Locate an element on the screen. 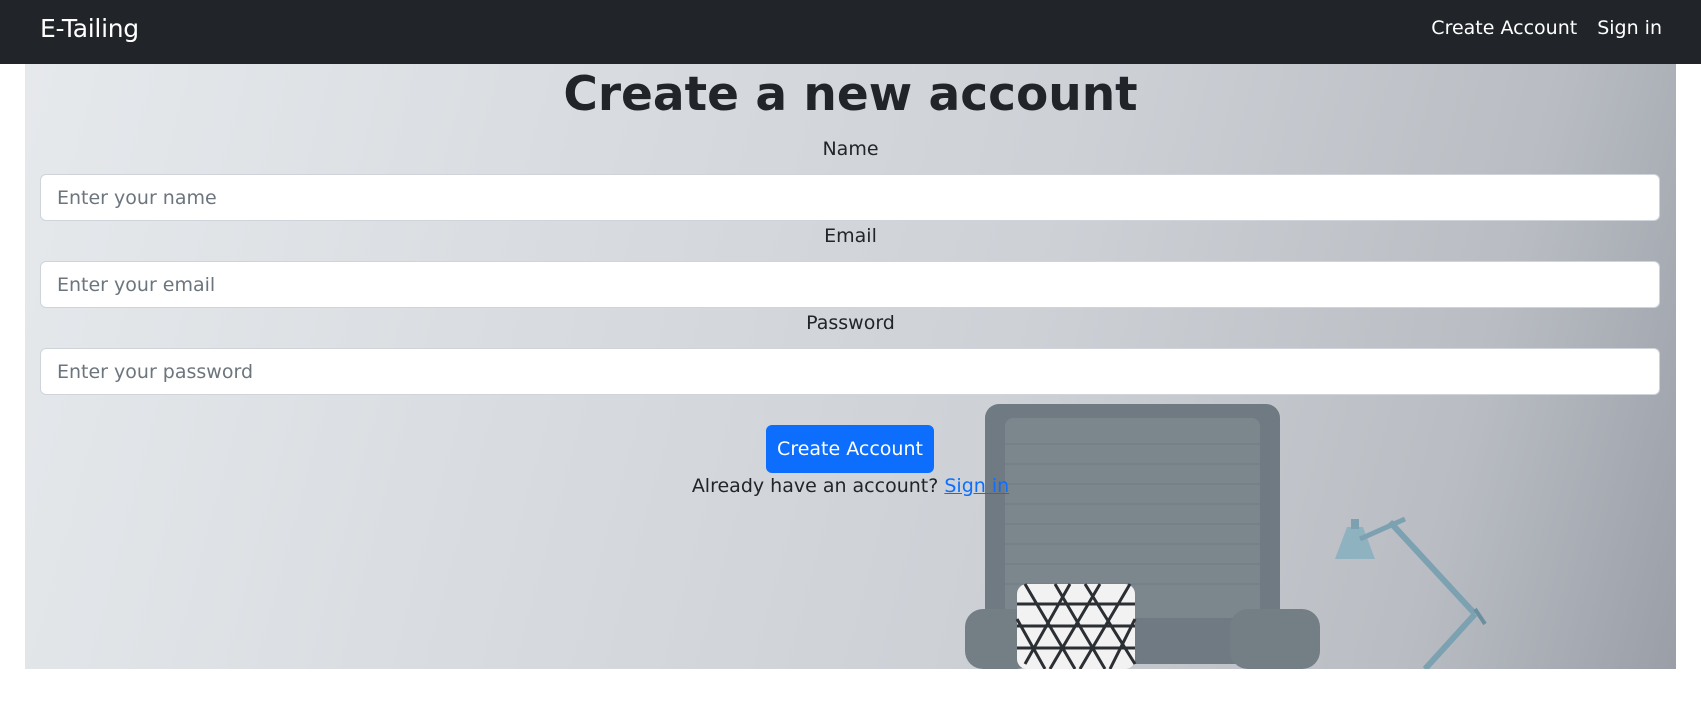 This screenshot has width=1701, height=724. signin-prompt-line: Already have an account? Sign in is located at coordinates (850, 486).